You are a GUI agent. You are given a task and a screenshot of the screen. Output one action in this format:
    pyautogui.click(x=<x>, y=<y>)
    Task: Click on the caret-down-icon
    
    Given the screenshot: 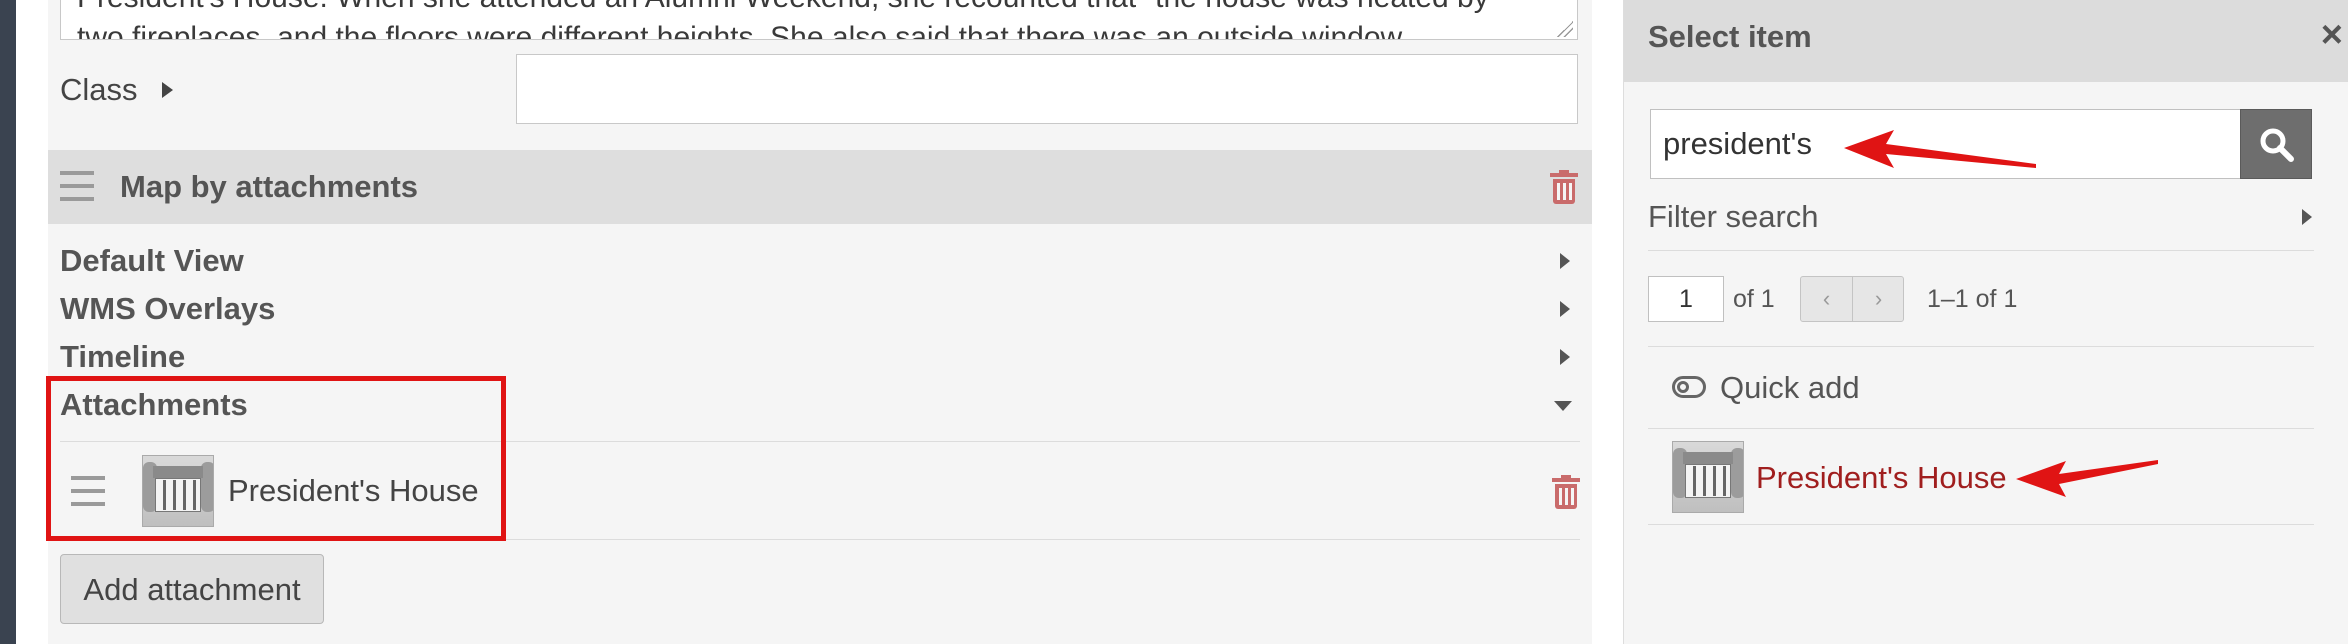 What is the action you would take?
    pyautogui.click(x=1563, y=406)
    